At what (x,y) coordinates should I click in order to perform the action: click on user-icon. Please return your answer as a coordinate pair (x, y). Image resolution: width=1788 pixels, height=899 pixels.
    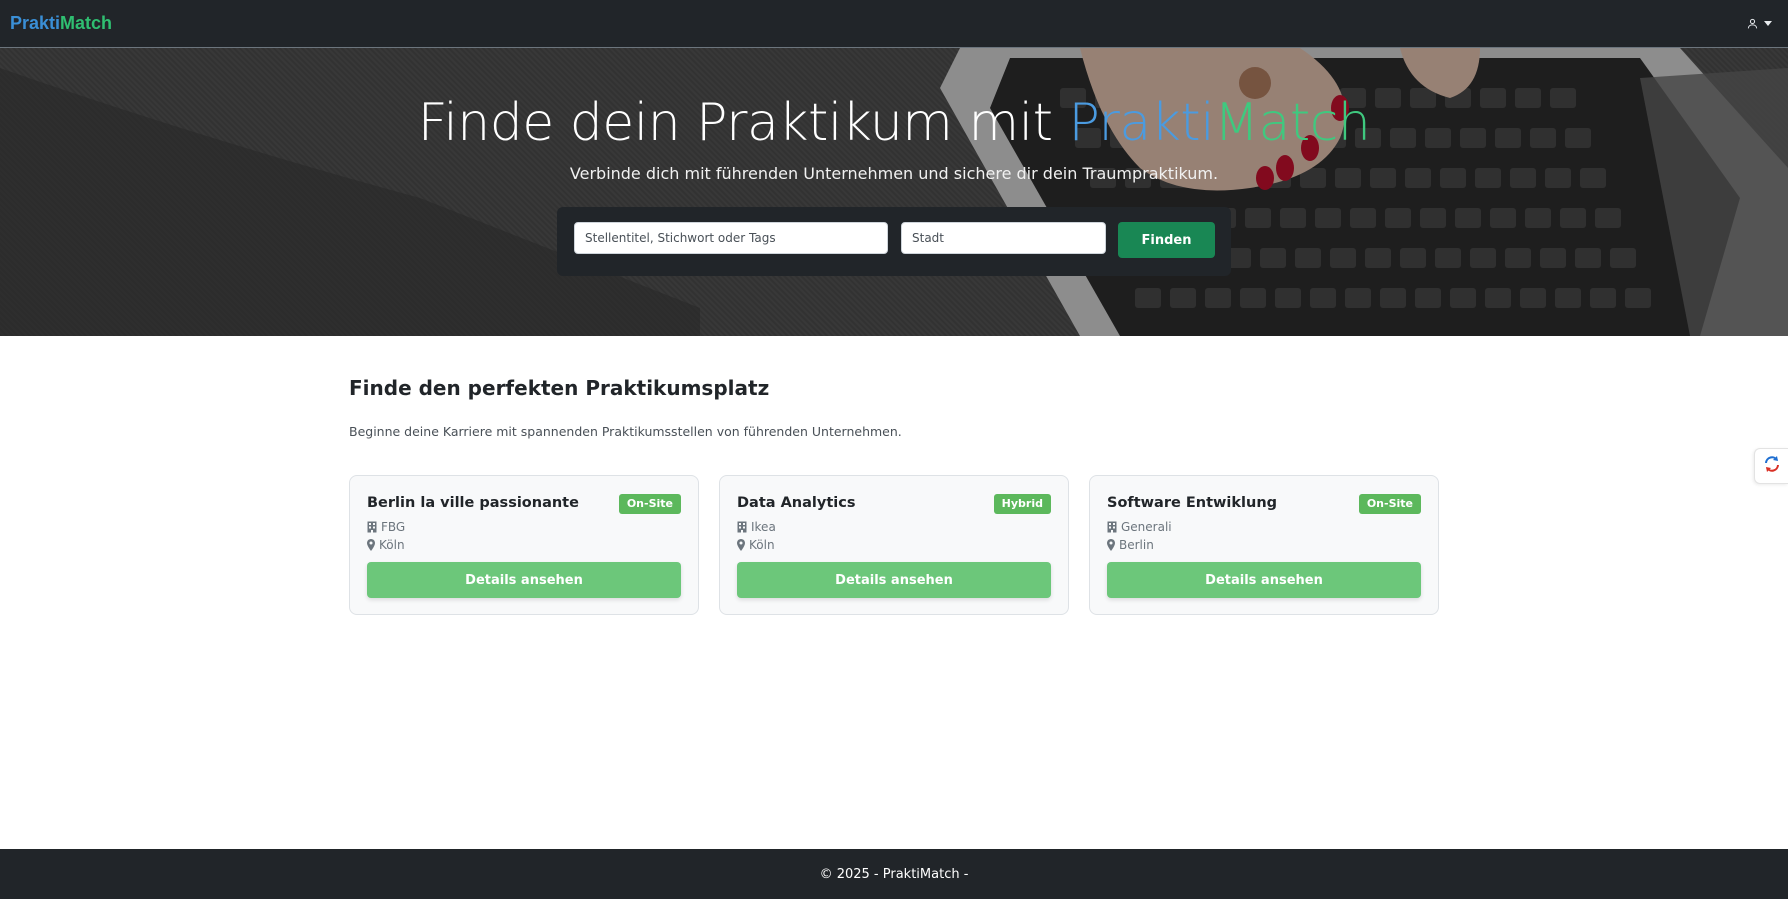
    Looking at the image, I should click on (1752, 23).